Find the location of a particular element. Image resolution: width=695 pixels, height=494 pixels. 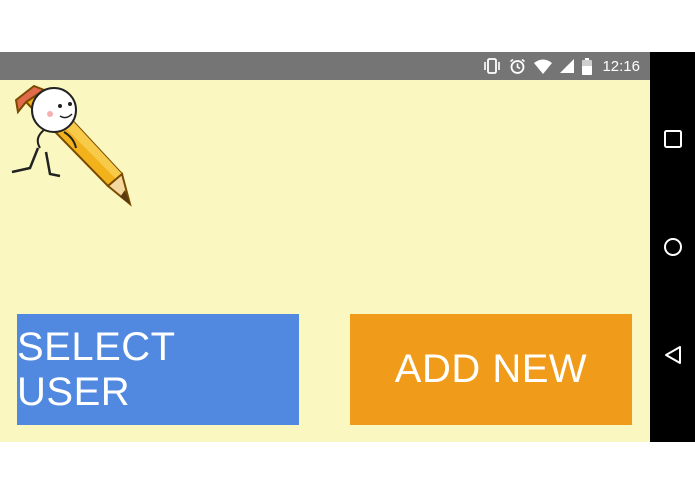

back-icon is located at coordinates (672, 355).